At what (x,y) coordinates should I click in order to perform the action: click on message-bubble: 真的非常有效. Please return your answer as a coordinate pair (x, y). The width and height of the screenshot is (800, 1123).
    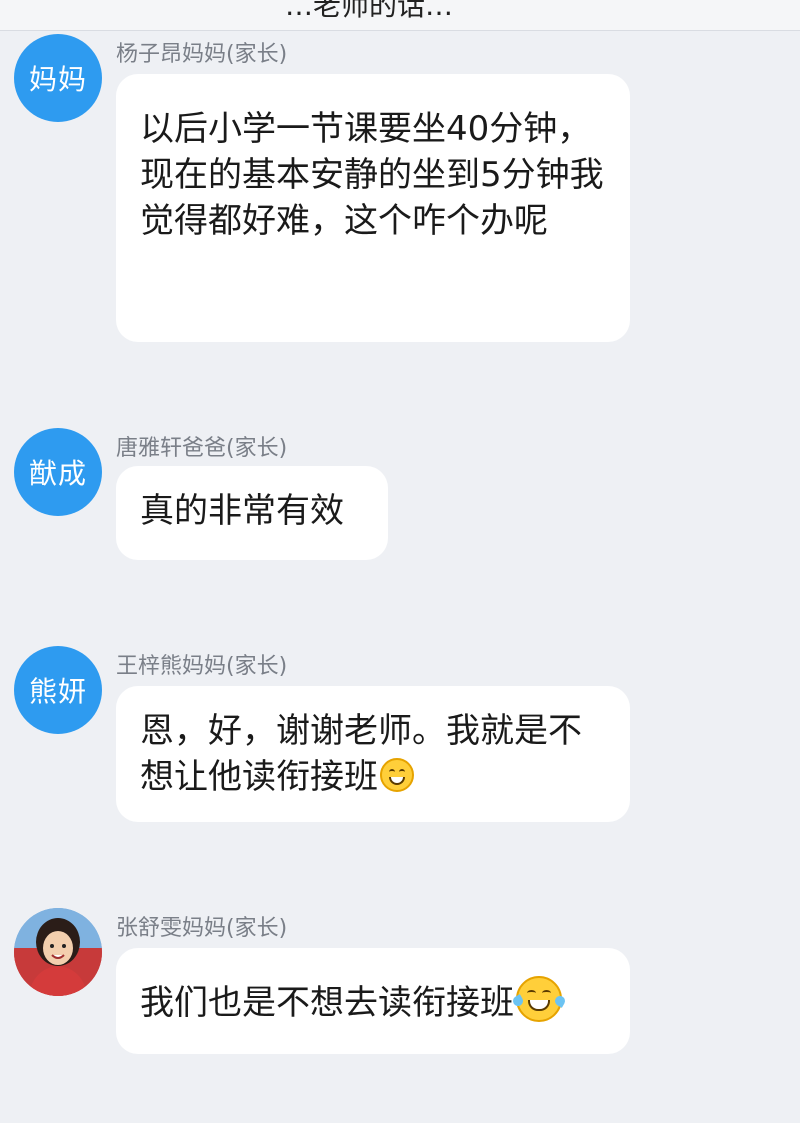
    Looking at the image, I should click on (252, 513).